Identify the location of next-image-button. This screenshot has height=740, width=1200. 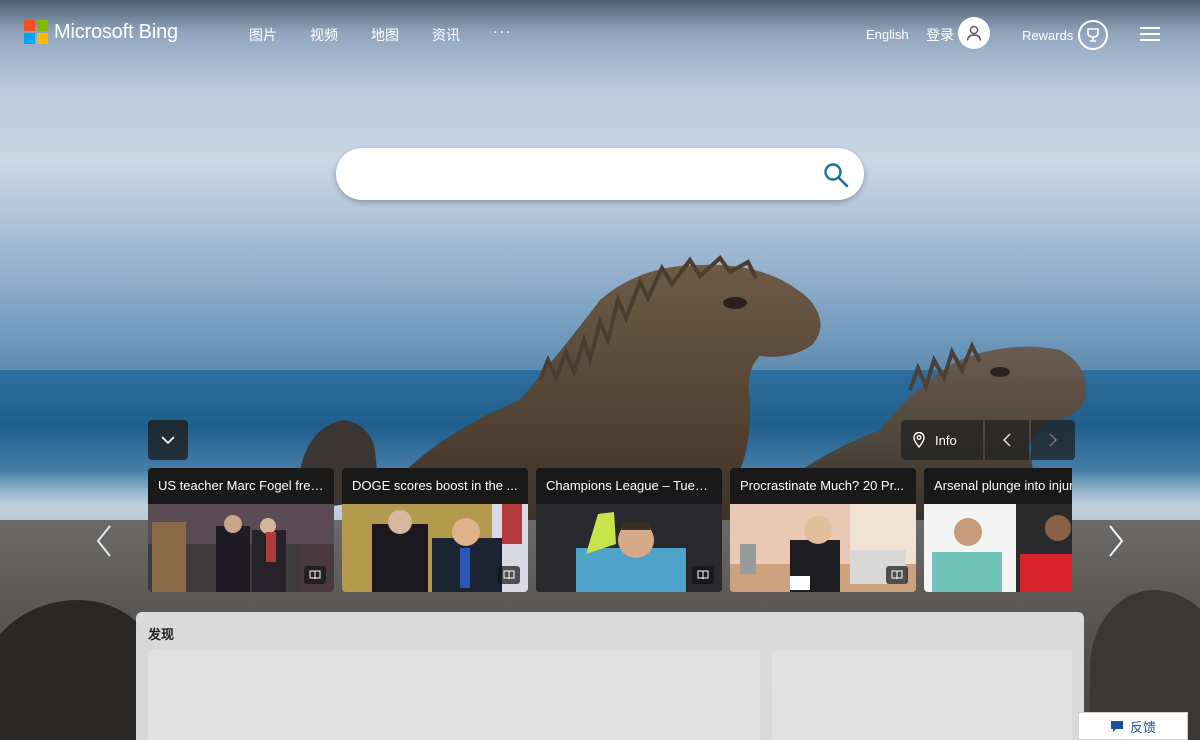
(1053, 440).